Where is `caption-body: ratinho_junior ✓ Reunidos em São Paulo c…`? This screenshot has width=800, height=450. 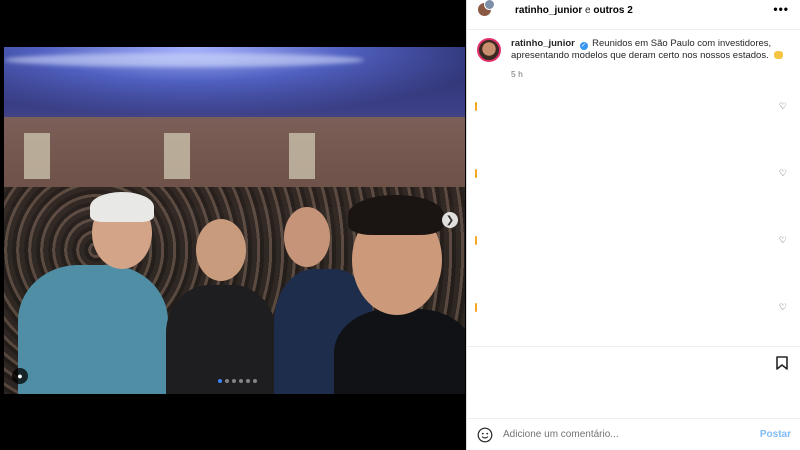
caption-body: ratinho_junior ✓ Reunidos em São Paulo c… is located at coordinates (649, 59).